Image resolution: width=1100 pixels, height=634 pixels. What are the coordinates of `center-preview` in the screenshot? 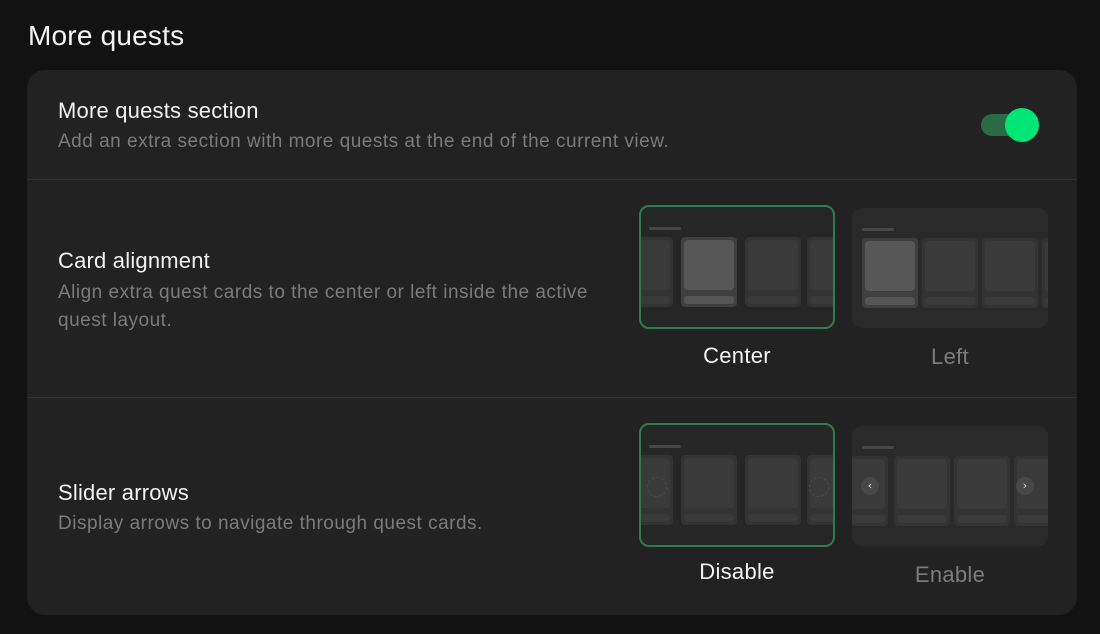 It's located at (737, 267).